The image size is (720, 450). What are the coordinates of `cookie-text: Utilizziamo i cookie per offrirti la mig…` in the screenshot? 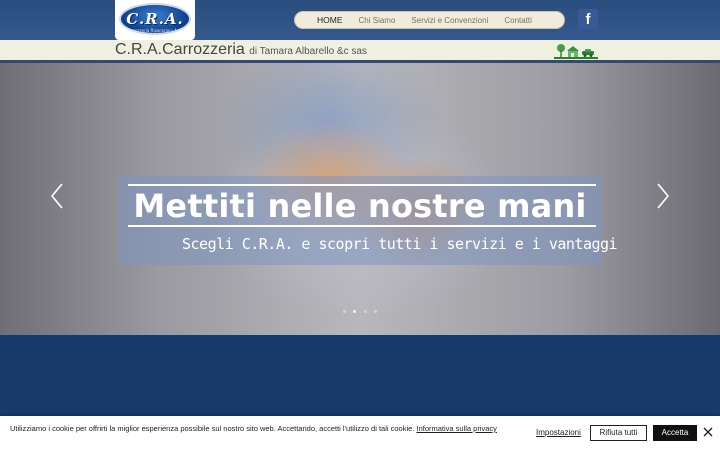 It's located at (213, 428).